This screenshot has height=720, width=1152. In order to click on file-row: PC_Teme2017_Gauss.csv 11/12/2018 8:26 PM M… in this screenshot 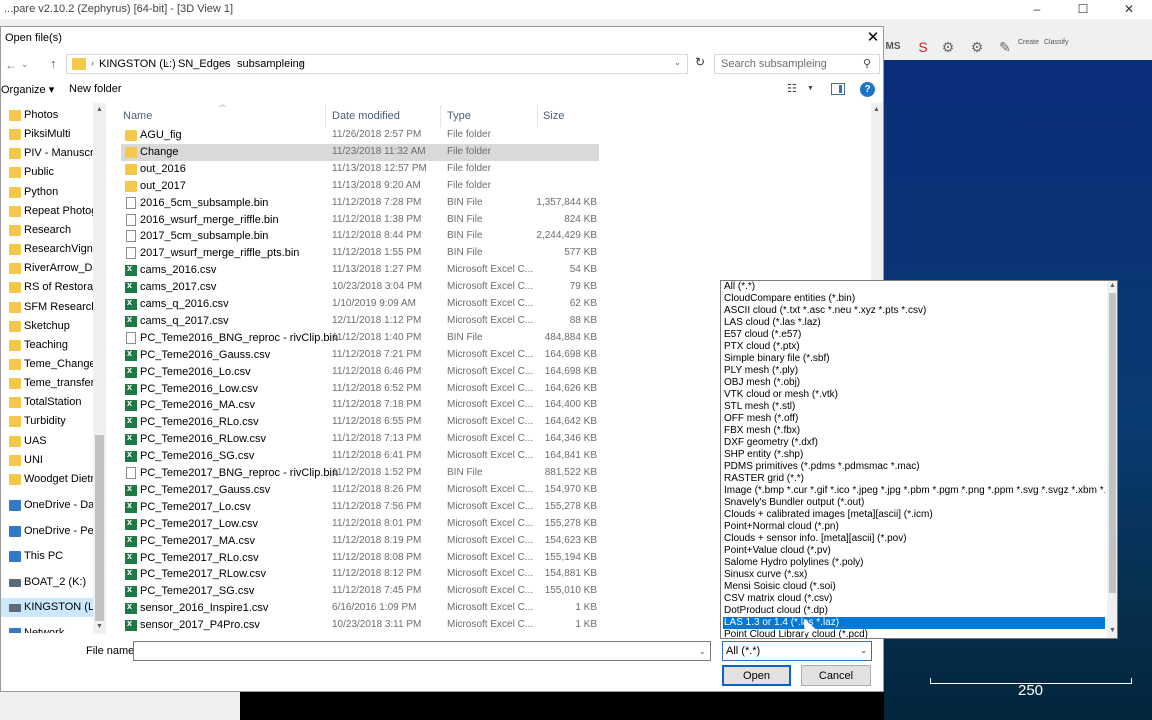, I will do `click(360, 490)`.